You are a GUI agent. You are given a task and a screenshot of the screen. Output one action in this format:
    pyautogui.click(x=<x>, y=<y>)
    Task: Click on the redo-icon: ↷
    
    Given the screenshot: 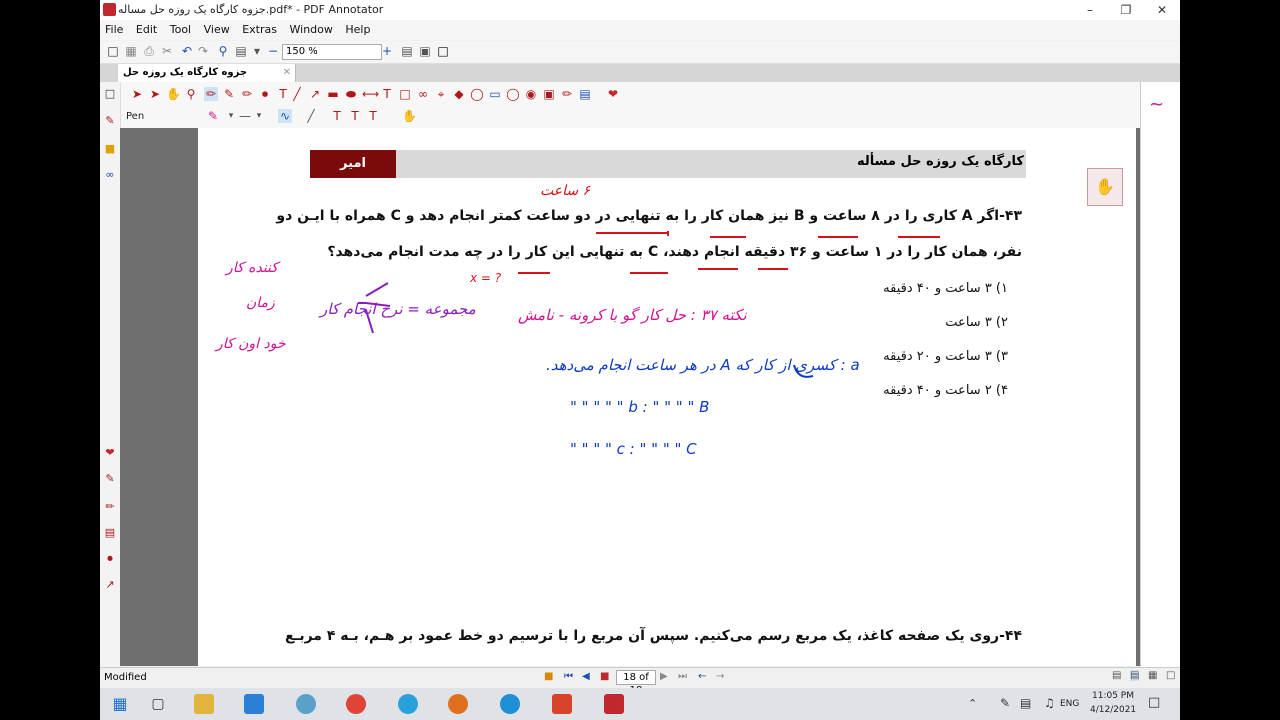 What is the action you would take?
    pyautogui.click(x=203, y=51)
    